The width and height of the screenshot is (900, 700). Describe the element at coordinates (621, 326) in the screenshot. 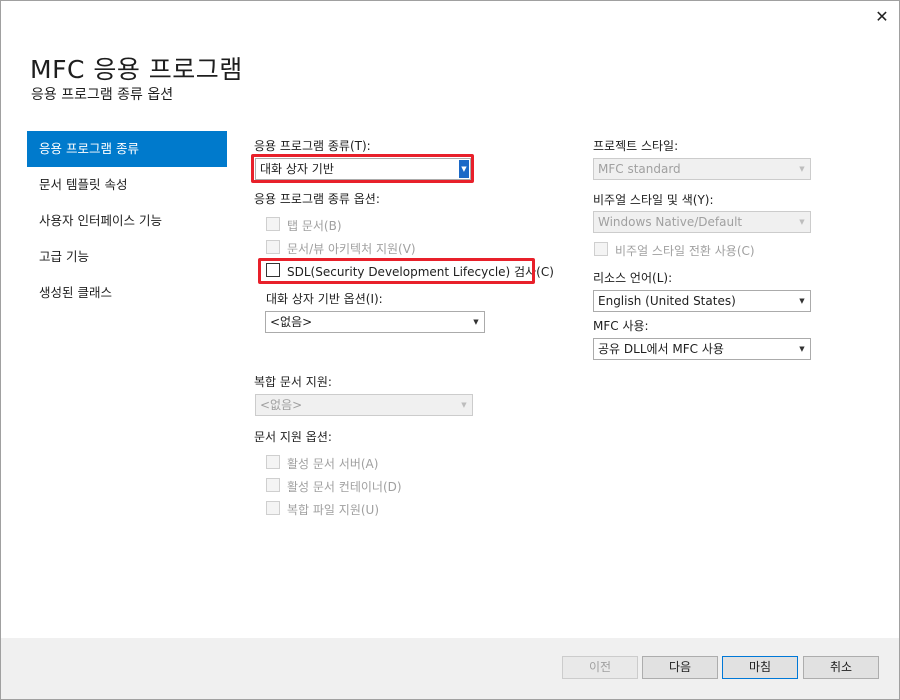

I see `mfc-use-label: MFC 사용:` at that location.